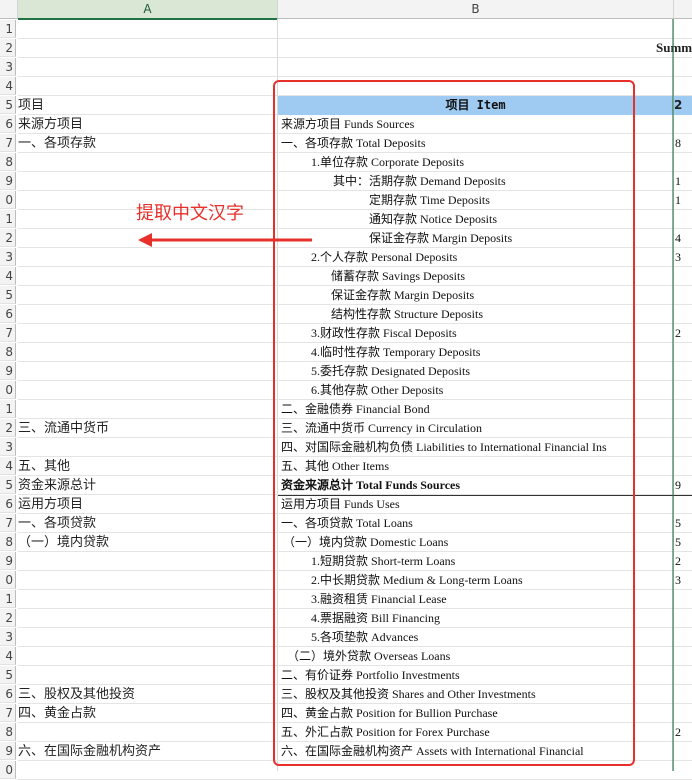  What do you see at coordinates (683, 238) in the screenshot?
I see `cell-c: 4` at bounding box center [683, 238].